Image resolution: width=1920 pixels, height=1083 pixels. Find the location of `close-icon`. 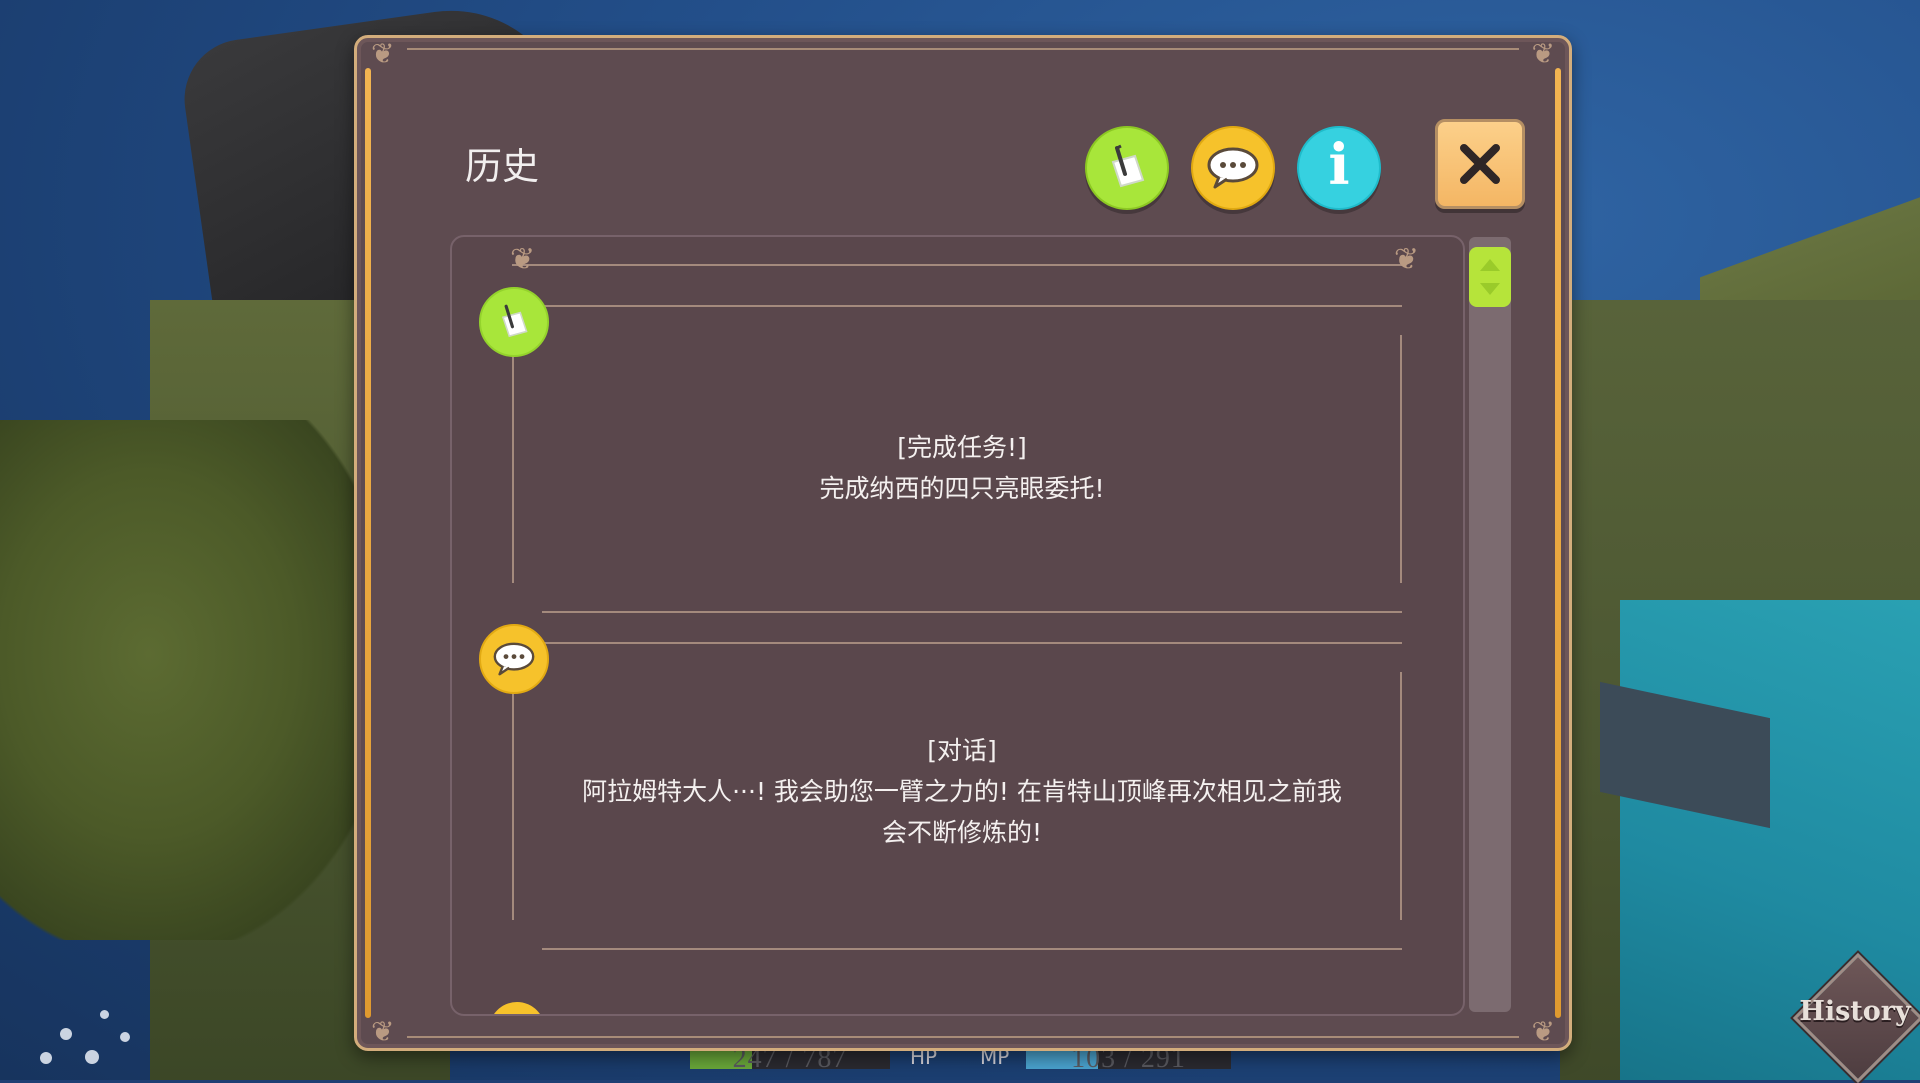

close-icon is located at coordinates (1480, 164).